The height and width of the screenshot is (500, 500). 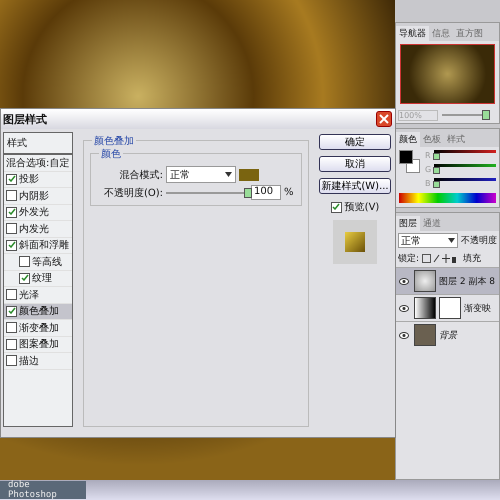 I want to click on styles-header: 样式, so click(x=38, y=144).